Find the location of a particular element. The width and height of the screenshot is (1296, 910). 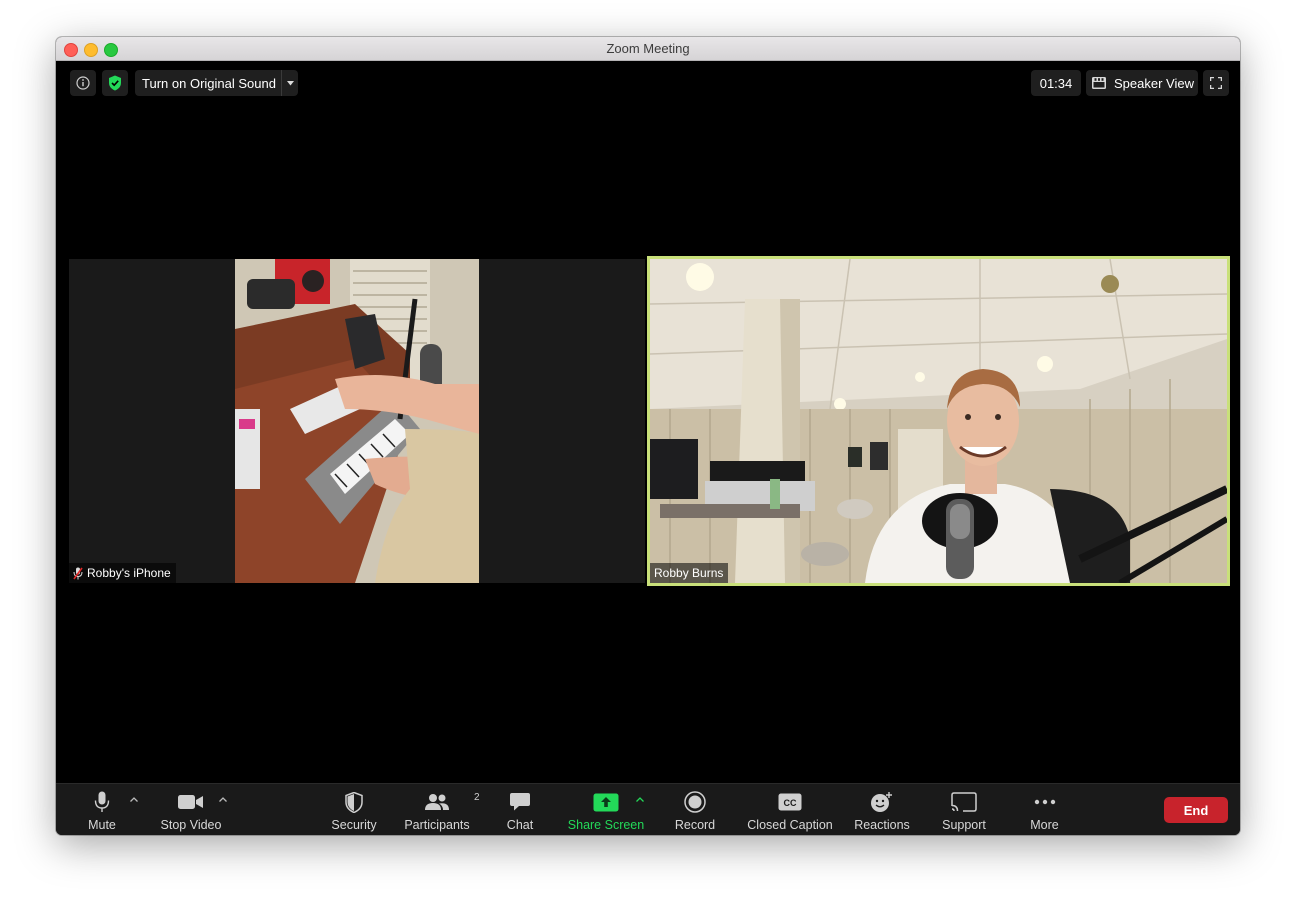

reactions-button: Reactions is located at coordinates (882, 812).